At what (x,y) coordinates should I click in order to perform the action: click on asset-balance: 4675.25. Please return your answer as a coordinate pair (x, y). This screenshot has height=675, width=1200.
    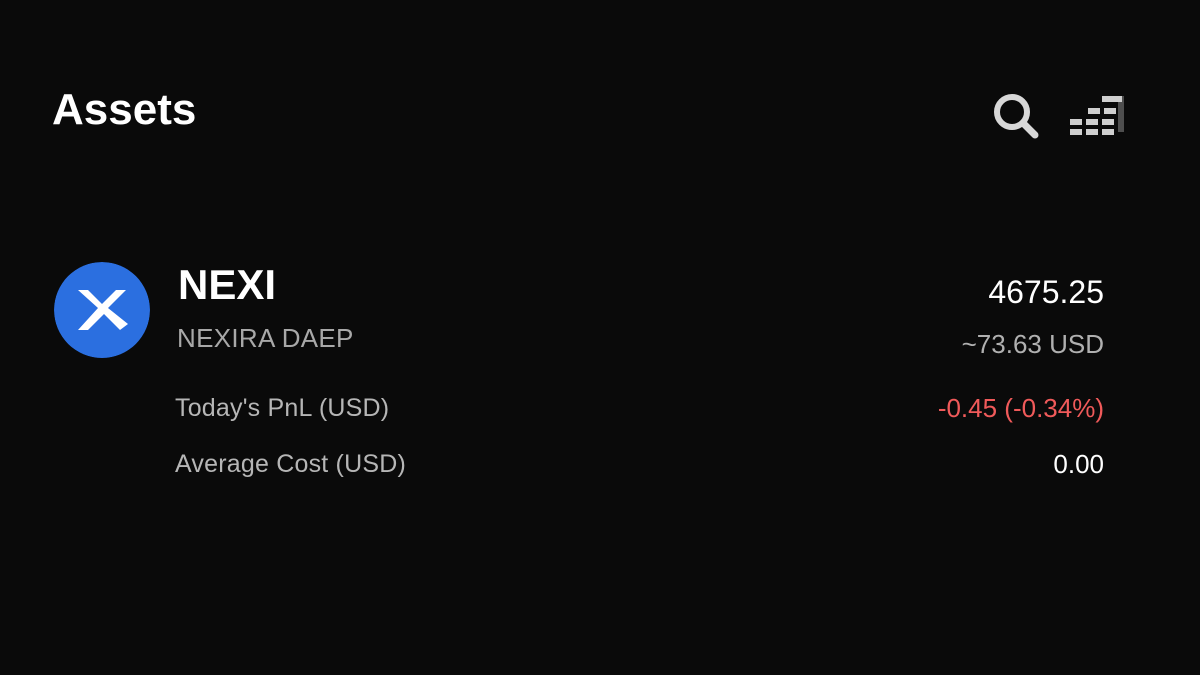
    Looking at the image, I should click on (1046, 292).